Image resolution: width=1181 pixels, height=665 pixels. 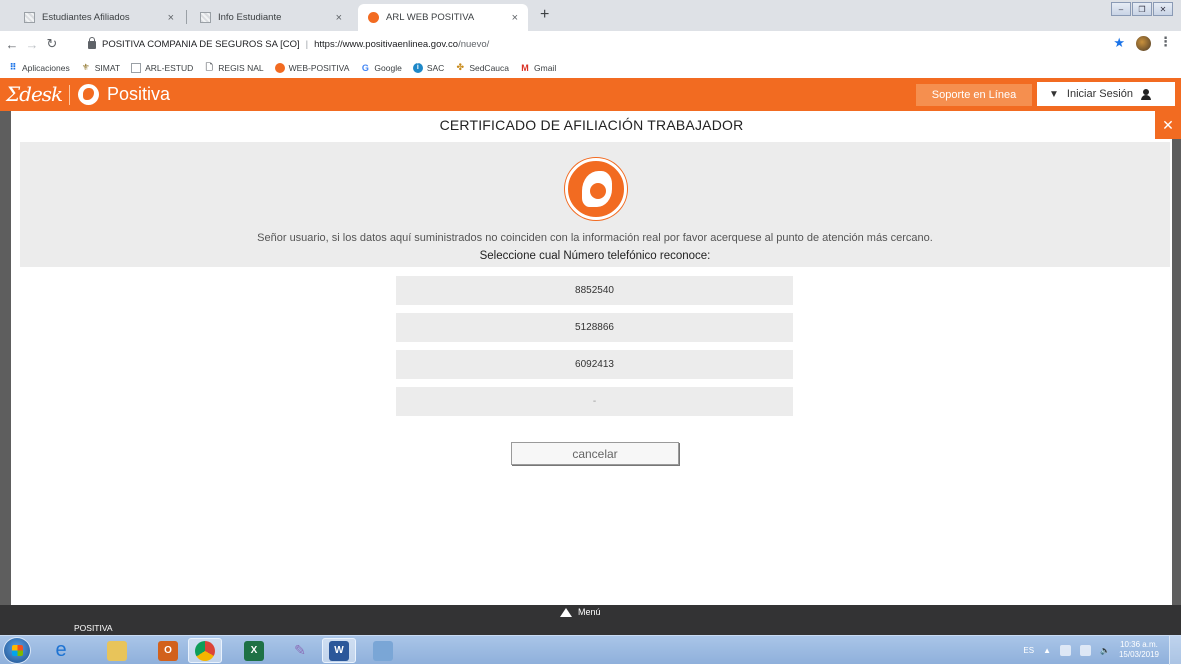 I want to click on tab-arl-web-positiva: ARL WEB POSITIVA ×, so click(x=443, y=17).